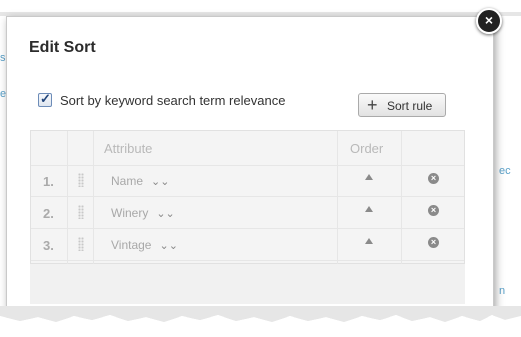 The image size is (521, 337). I want to click on keyword-relevance-checkbox: ✓, so click(45, 99).